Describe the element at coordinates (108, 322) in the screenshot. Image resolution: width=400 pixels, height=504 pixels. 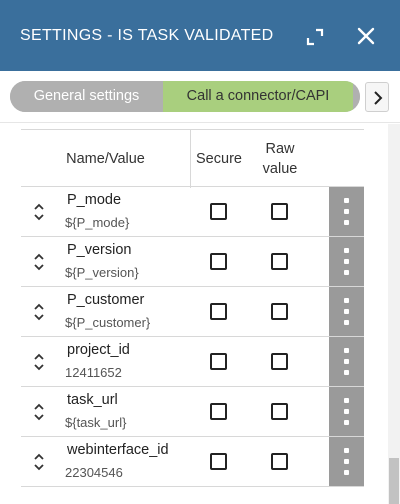
I see `parameter-value: ${P_customer}` at that location.